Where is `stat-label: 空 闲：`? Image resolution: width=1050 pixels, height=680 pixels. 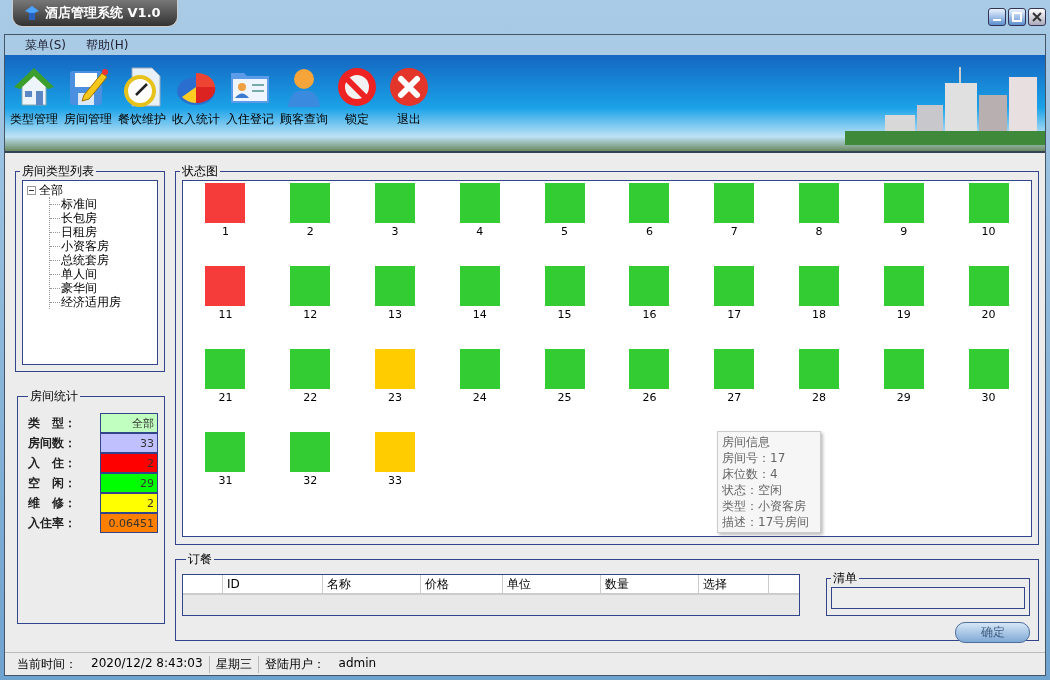 stat-label: 空 闲： is located at coordinates (52, 483).